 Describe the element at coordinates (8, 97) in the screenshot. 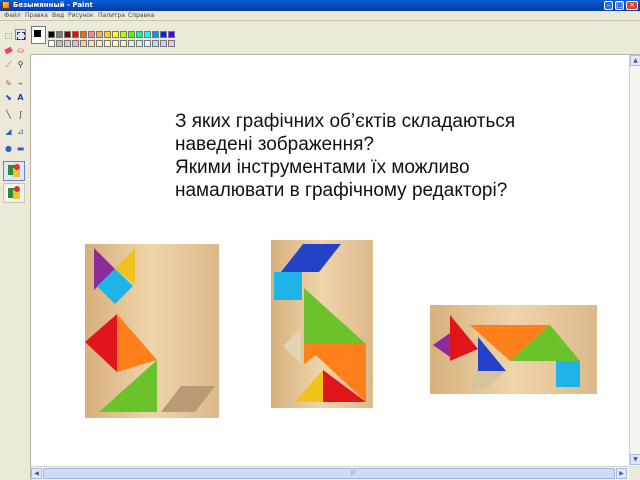

I see `airbrush-icon: ⬊` at that location.